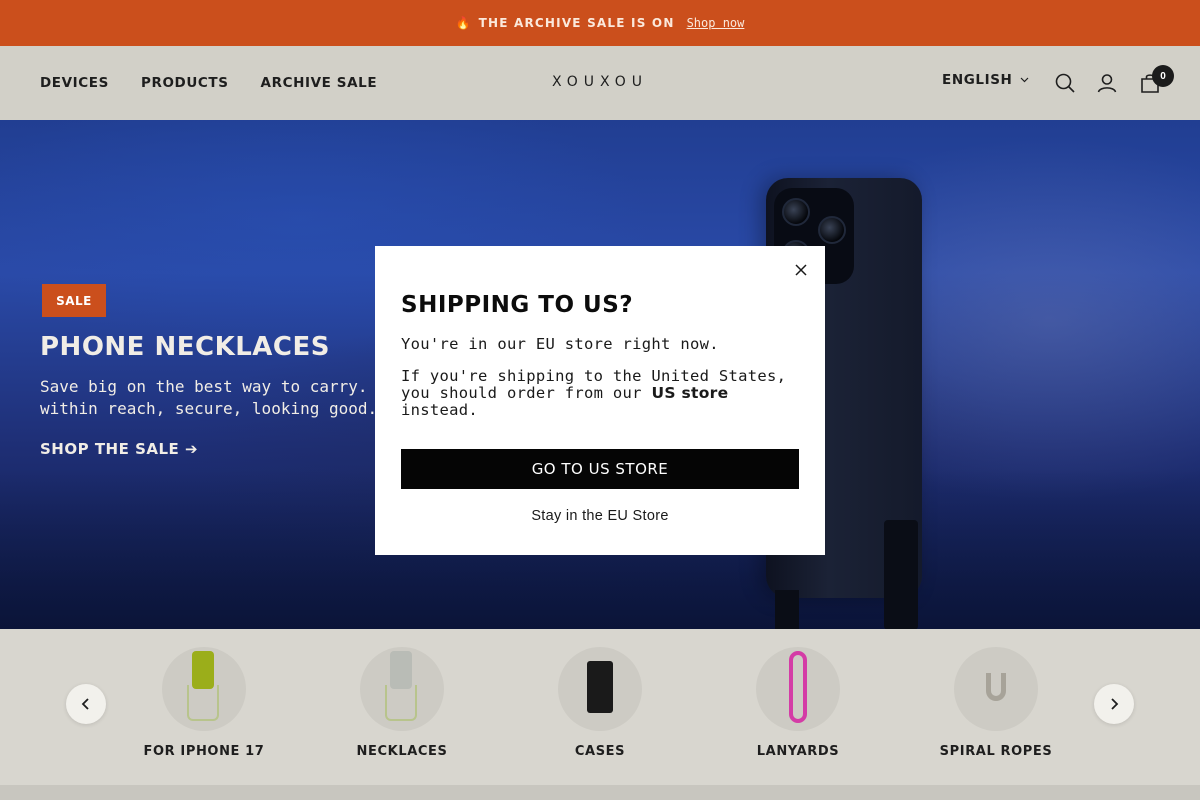  What do you see at coordinates (600, 516) in the screenshot?
I see `stay-in-eu-store-link: Stay in the EU Store` at bounding box center [600, 516].